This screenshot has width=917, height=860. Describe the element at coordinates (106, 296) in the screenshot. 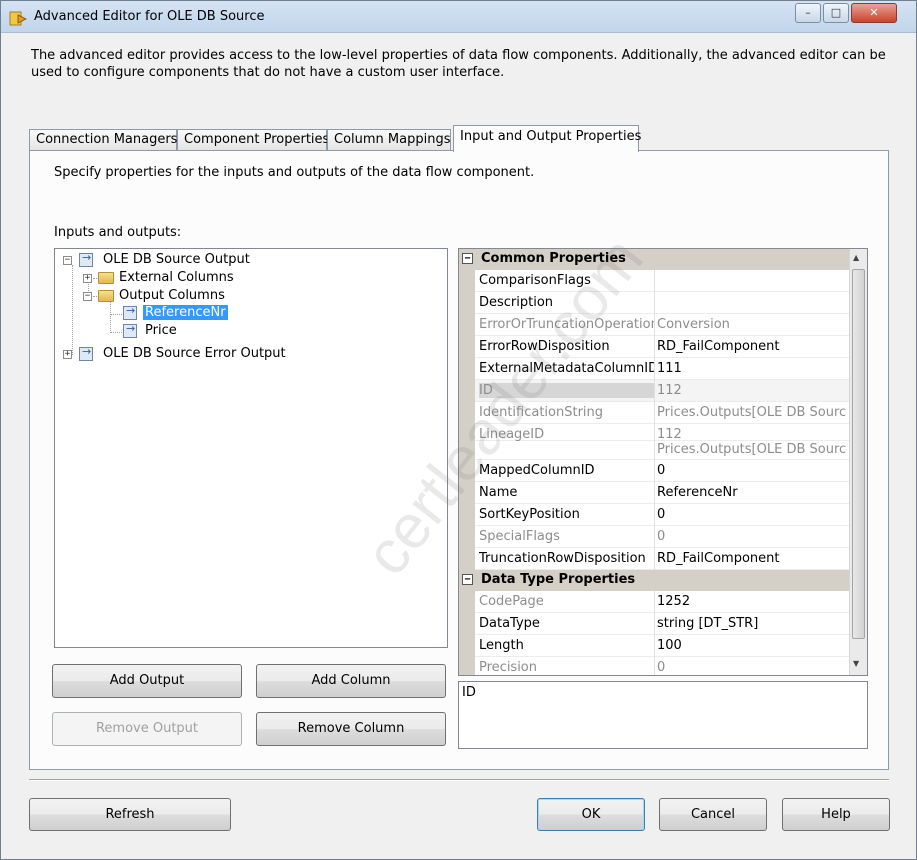

I see `folder-open-icon` at that location.